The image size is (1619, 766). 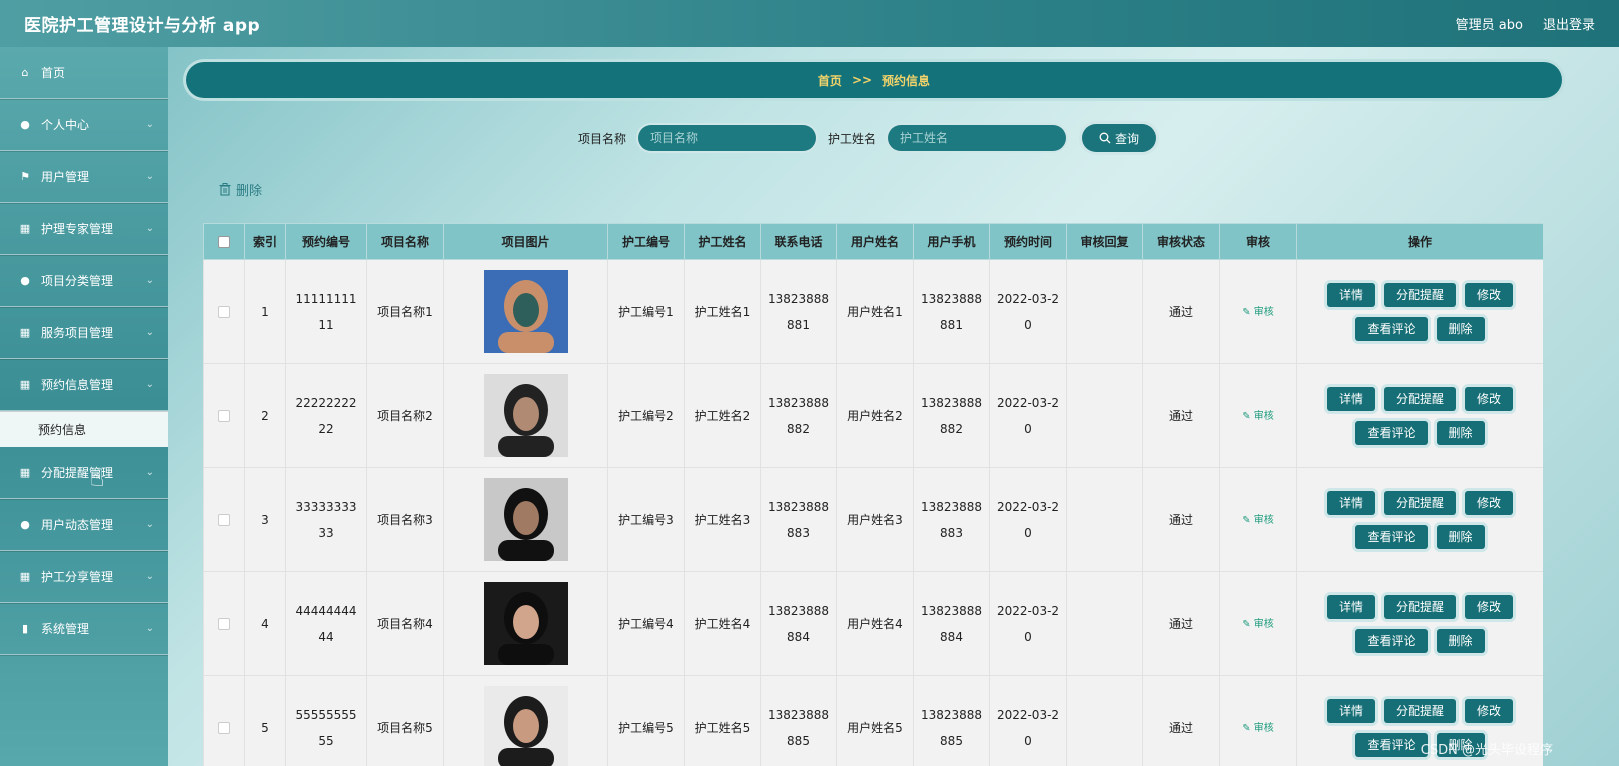 What do you see at coordinates (977, 138) in the screenshot?
I see `nurse-name-input` at bounding box center [977, 138].